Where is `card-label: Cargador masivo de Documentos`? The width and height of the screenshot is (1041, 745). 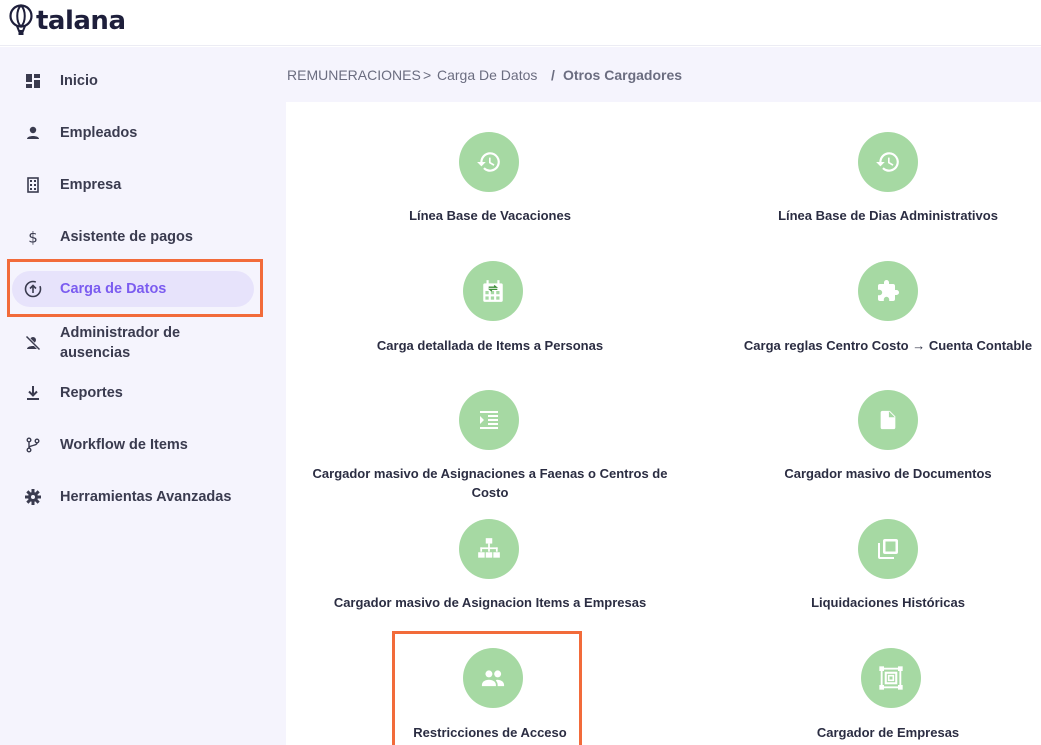
card-label: Cargador masivo de Documentos is located at coordinates (888, 473).